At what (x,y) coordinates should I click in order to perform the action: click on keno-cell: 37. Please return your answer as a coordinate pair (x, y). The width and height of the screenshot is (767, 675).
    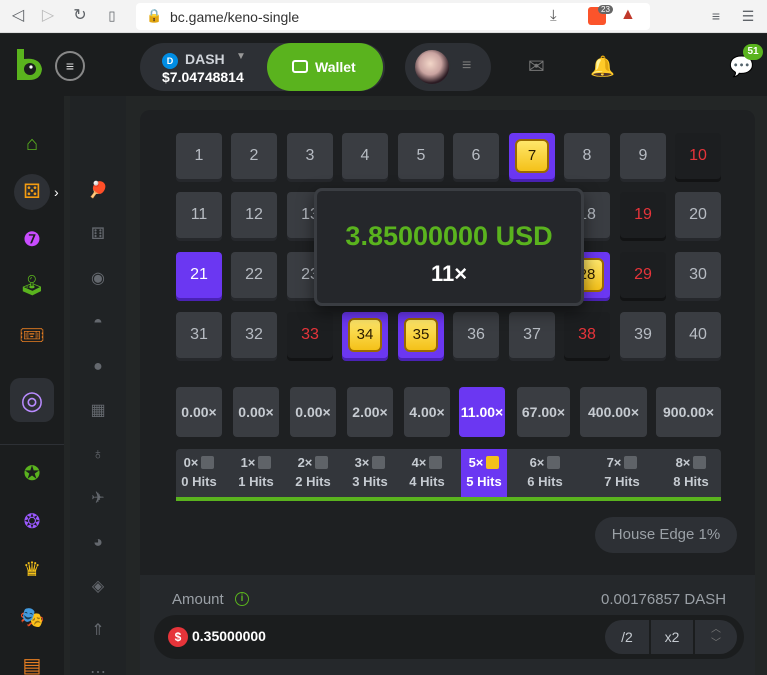
    Looking at the image, I should click on (532, 335).